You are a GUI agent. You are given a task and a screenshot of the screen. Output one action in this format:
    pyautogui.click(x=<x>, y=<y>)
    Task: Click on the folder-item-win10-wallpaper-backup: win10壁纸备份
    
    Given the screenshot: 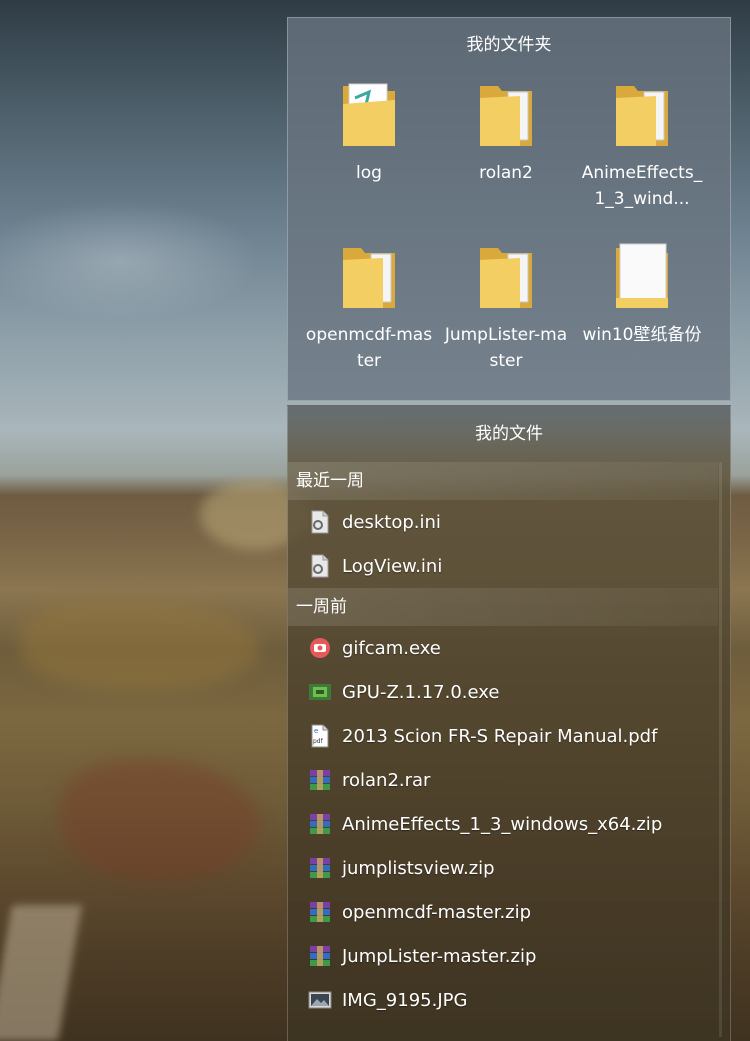 What is the action you would take?
    pyautogui.click(x=642, y=294)
    